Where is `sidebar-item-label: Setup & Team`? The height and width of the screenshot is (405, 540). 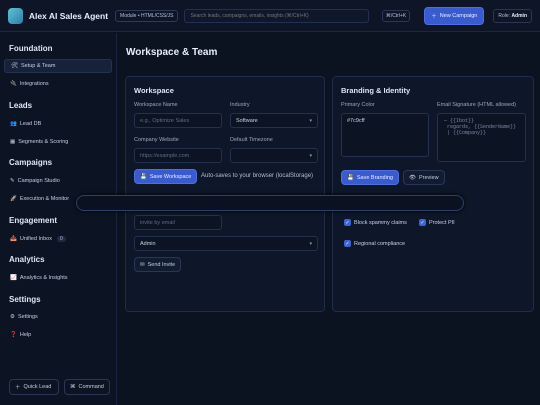
sidebar-item-label: Setup & Team is located at coordinates (38, 66).